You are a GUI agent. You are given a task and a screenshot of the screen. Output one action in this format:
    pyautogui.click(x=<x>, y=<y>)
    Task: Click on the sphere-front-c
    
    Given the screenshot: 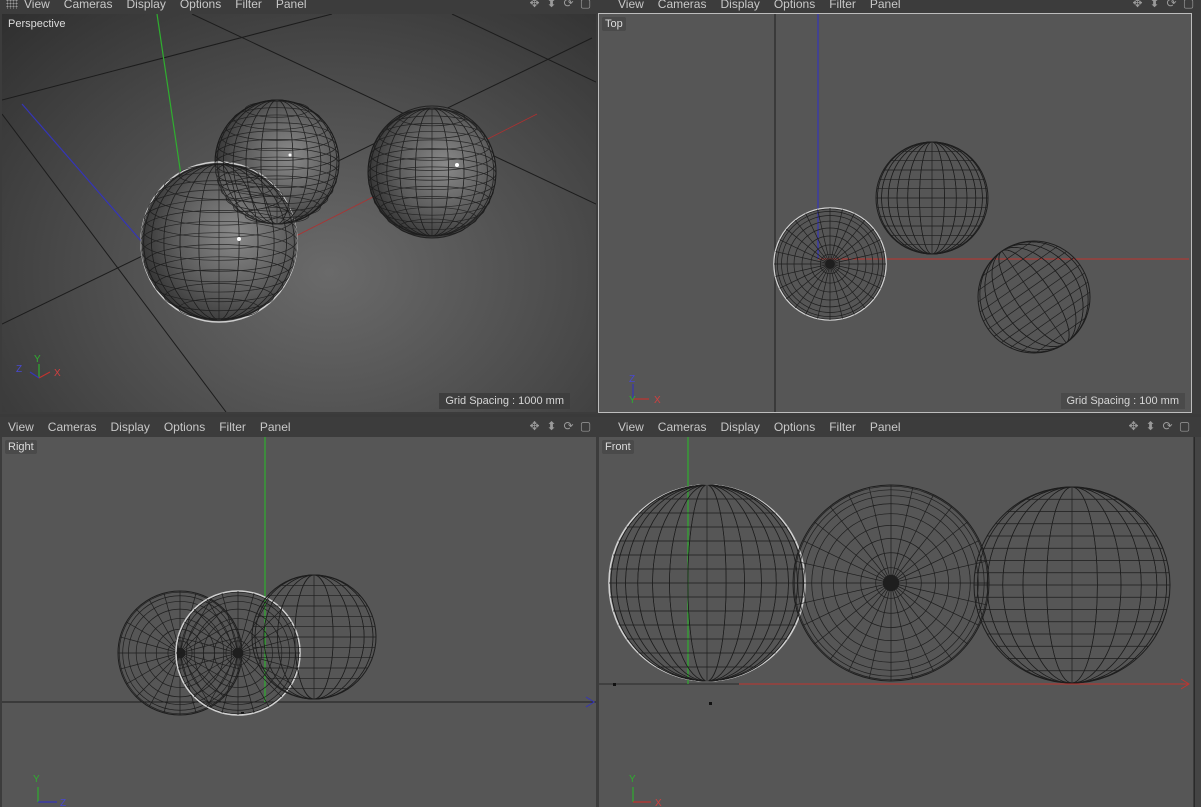 What is the action you would take?
    pyautogui.click(x=1072, y=585)
    